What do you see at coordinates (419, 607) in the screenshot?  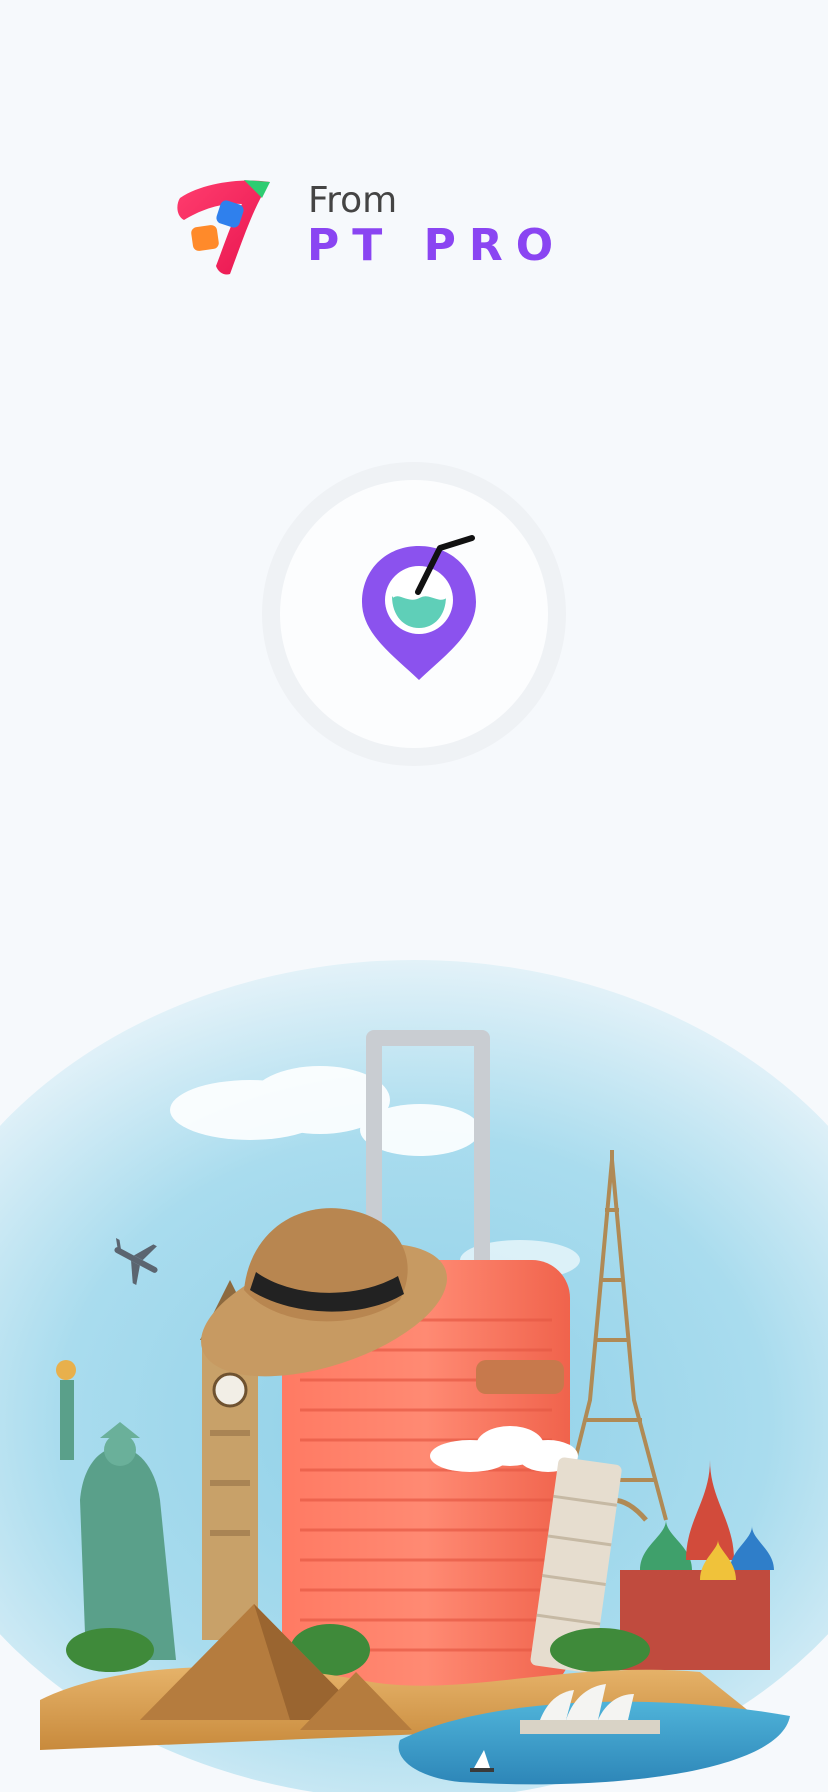 I see `coconut-drink-location-pin-icon` at bounding box center [419, 607].